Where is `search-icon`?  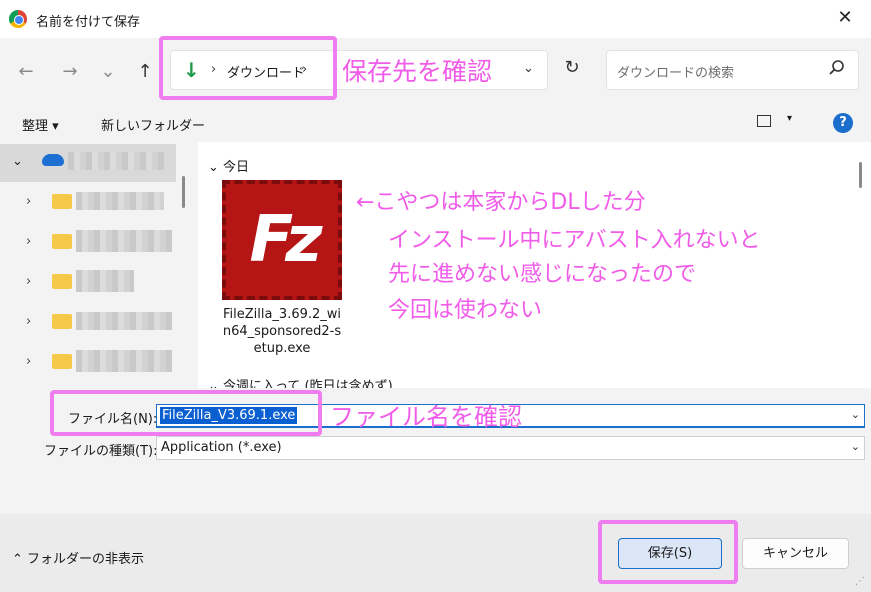
search-icon is located at coordinates (836, 67).